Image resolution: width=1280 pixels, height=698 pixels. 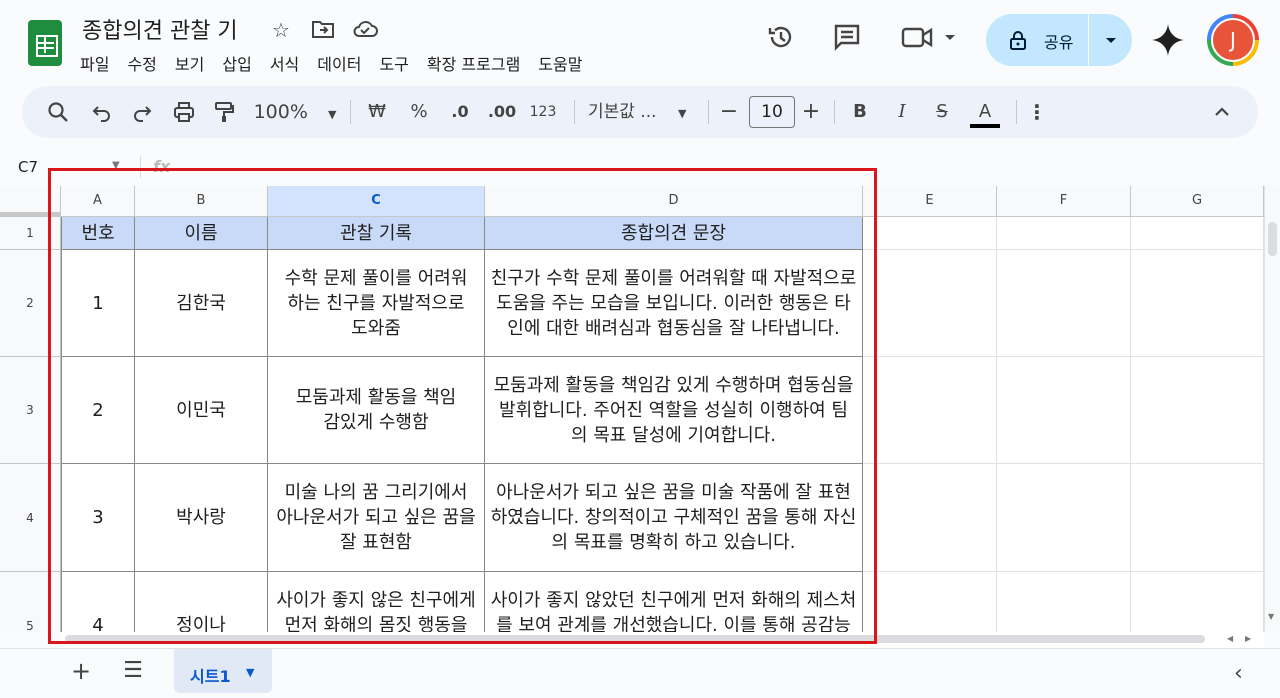 I want to click on percent-format-button: %, so click(x=419, y=112).